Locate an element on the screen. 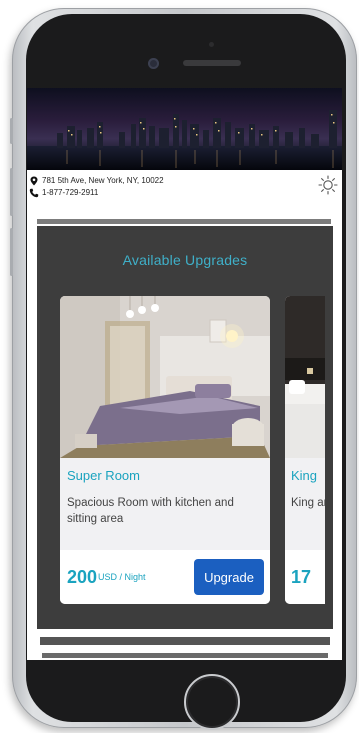  room-card-king: King King area 17 is located at coordinates (305, 450).